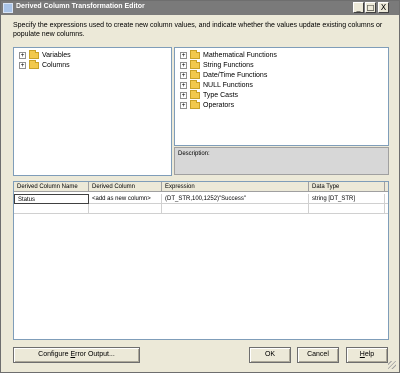 This screenshot has height=373, width=400. What do you see at coordinates (8, 8) in the screenshot?
I see `window-icon` at bounding box center [8, 8].